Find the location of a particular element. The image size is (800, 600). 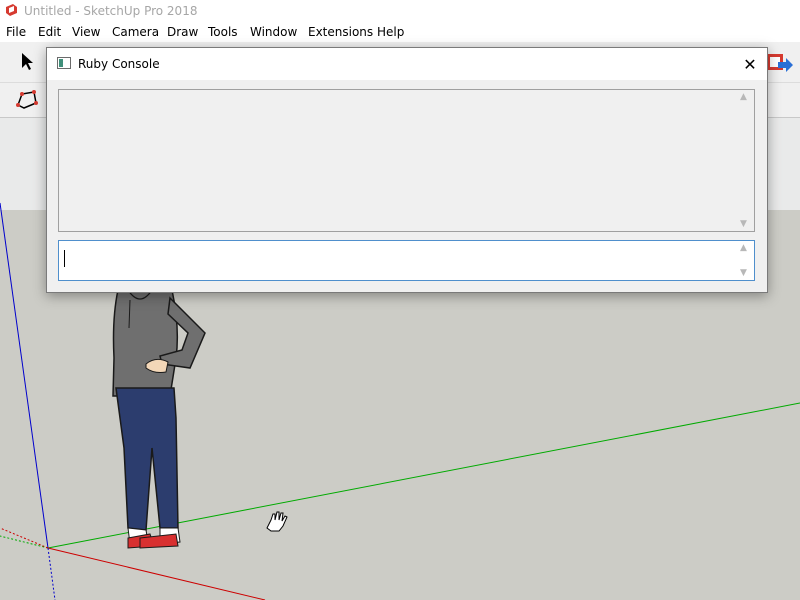

blue-axis-line is located at coordinates (24, 375).